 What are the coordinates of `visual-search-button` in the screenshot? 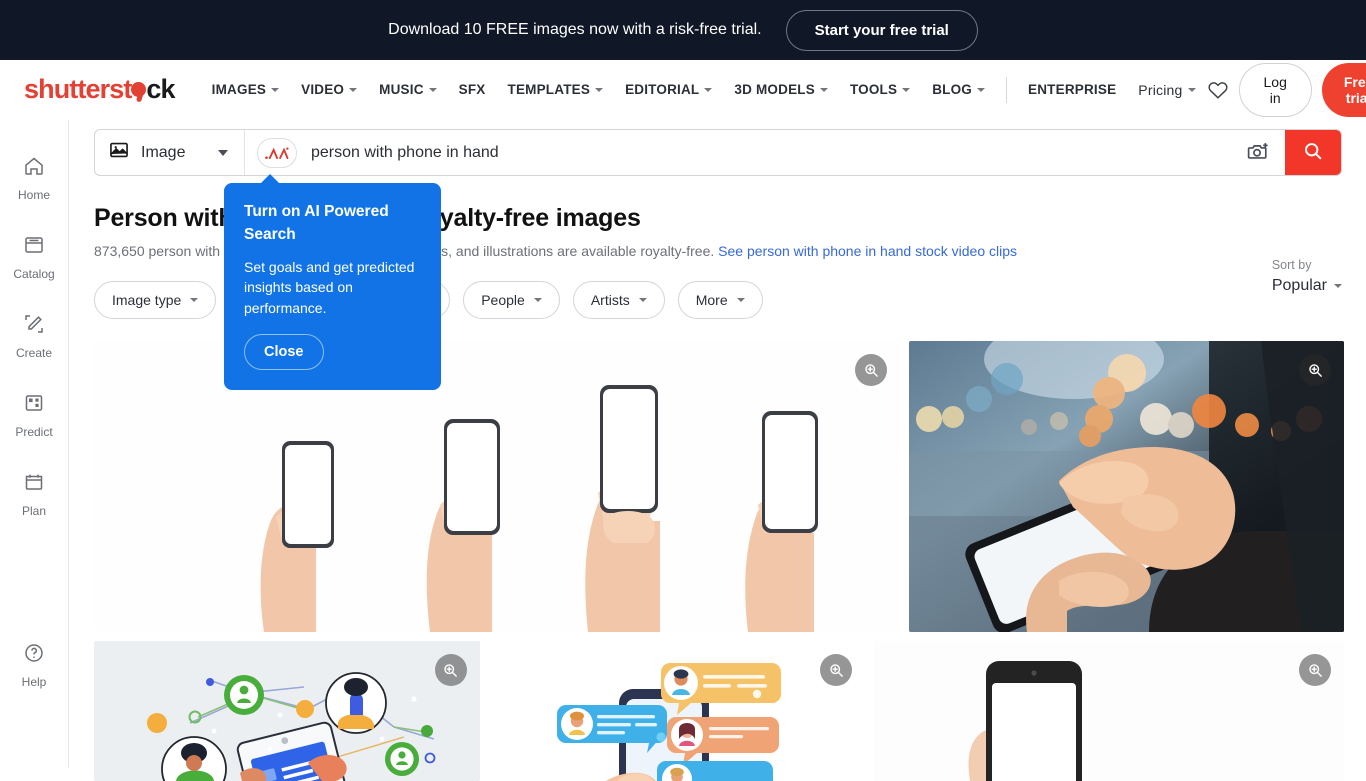 It's located at (1258, 152).